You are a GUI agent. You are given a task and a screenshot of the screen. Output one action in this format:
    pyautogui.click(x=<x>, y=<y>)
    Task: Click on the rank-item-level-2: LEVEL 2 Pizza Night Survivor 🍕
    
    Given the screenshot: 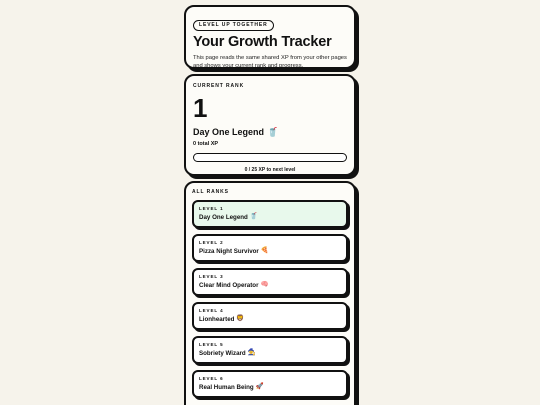 What is the action you would take?
    pyautogui.click(x=270, y=248)
    